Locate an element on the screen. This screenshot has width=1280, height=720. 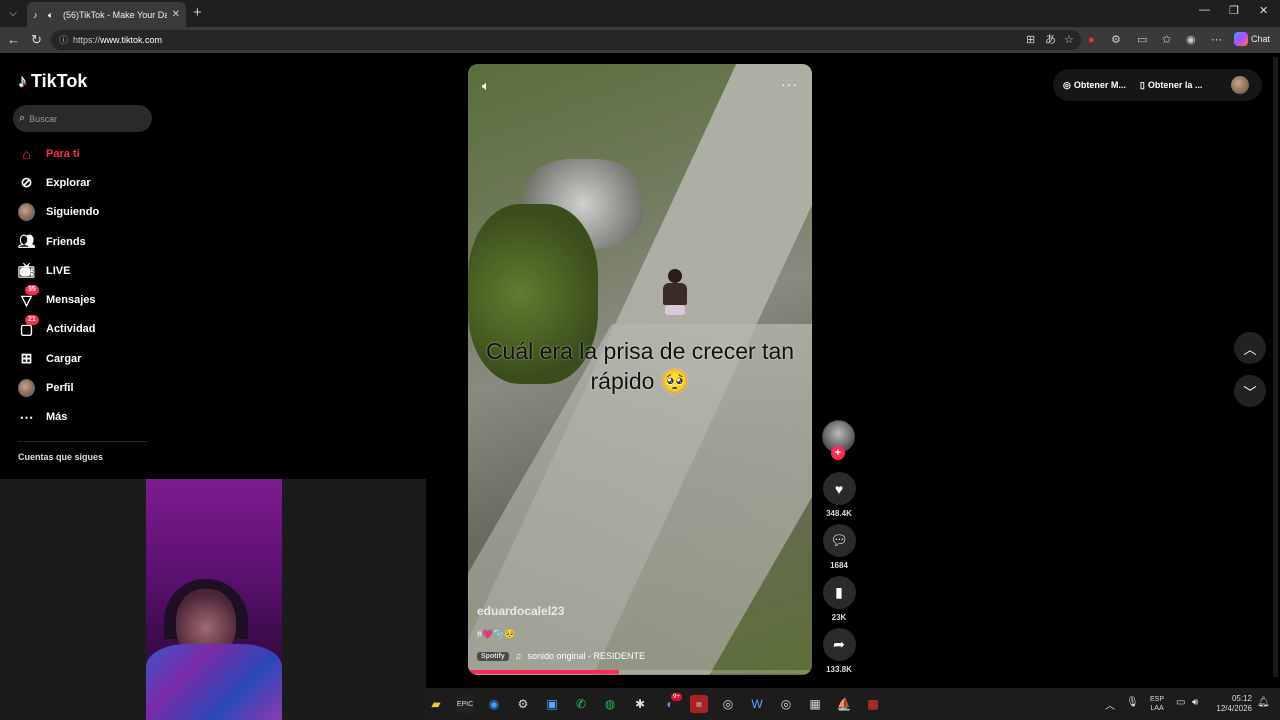
user-avatar is located at coordinates (1240, 85).